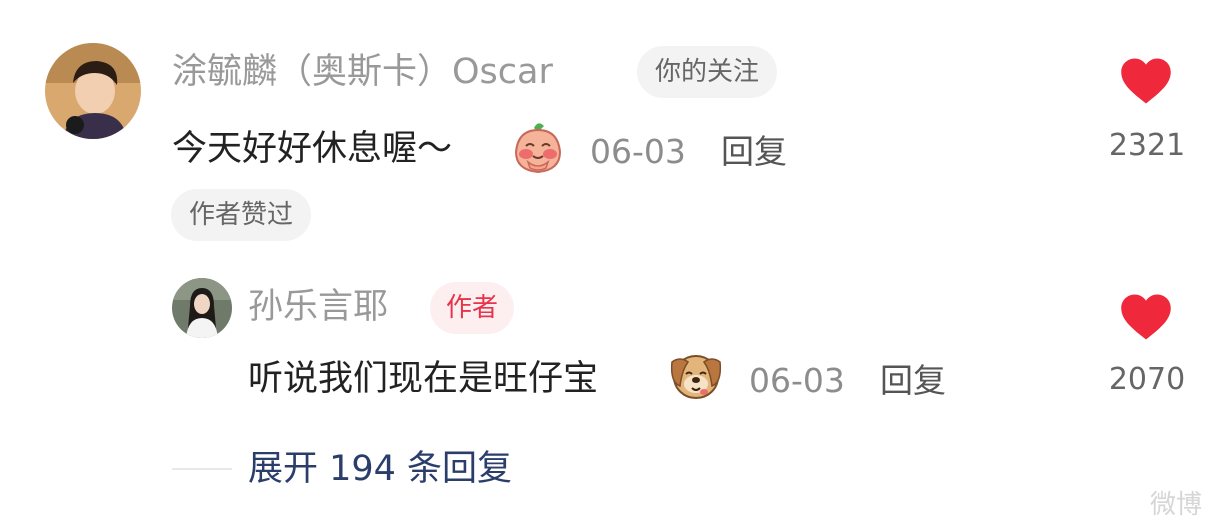  Describe the element at coordinates (1147, 379) in the screenshot. I see `reply-like-count: 2070` at that location.